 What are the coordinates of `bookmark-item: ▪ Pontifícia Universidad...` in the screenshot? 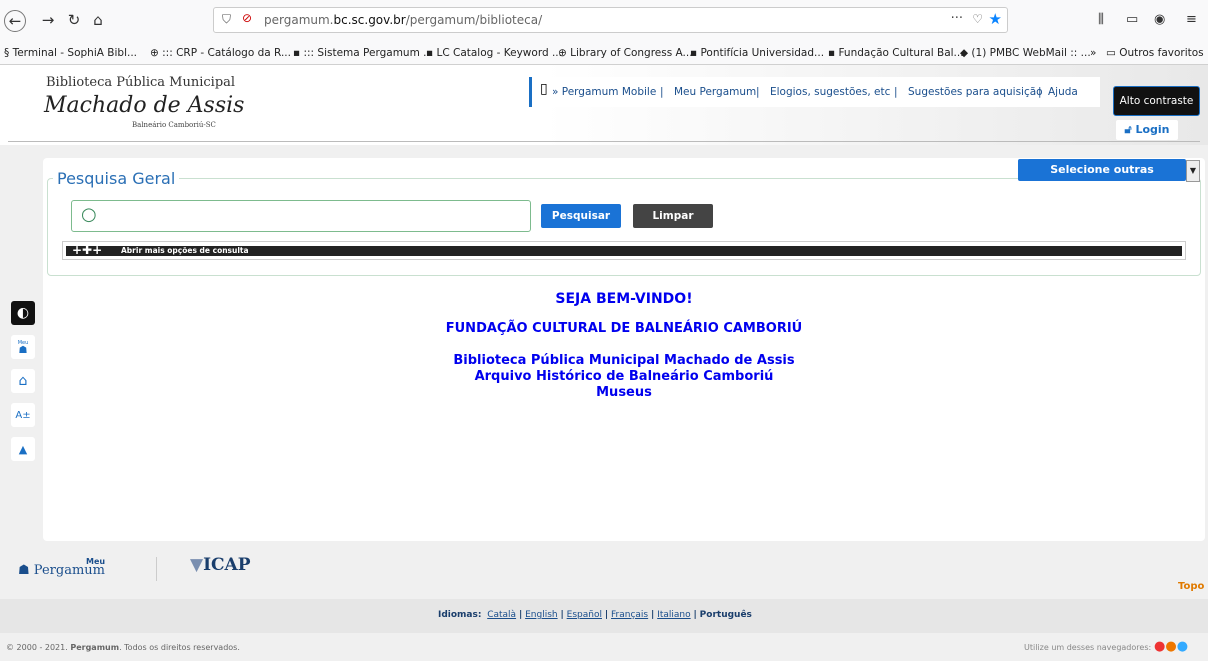 It's located at (757, 53).